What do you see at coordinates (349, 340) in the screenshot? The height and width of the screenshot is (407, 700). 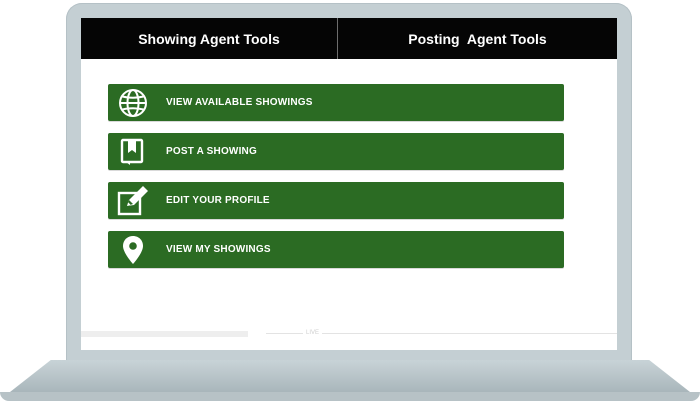 I see `footer-divider: LIVE` at bounding box center [349, 340].